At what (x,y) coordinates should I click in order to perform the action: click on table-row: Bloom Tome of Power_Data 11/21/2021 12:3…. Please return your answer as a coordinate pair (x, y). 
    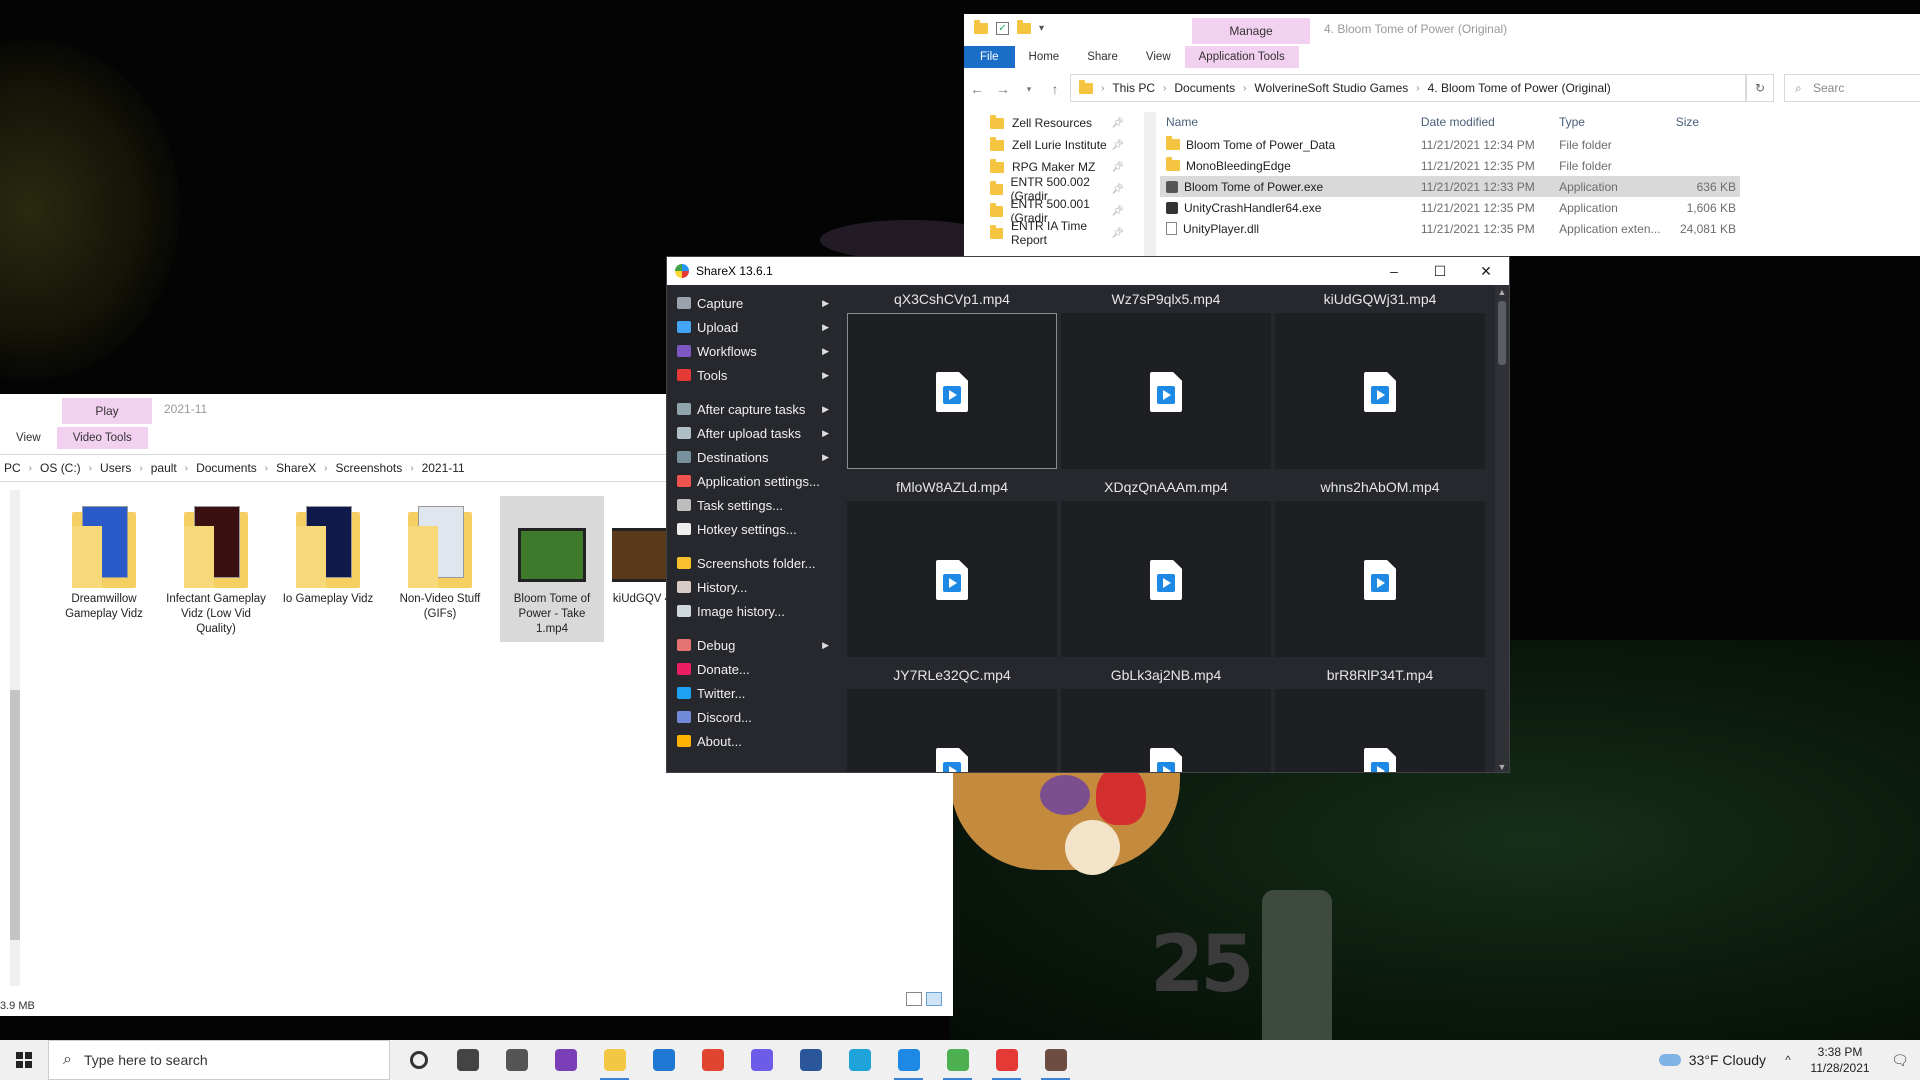
    Looking at the image, I should click on (1450, 144).